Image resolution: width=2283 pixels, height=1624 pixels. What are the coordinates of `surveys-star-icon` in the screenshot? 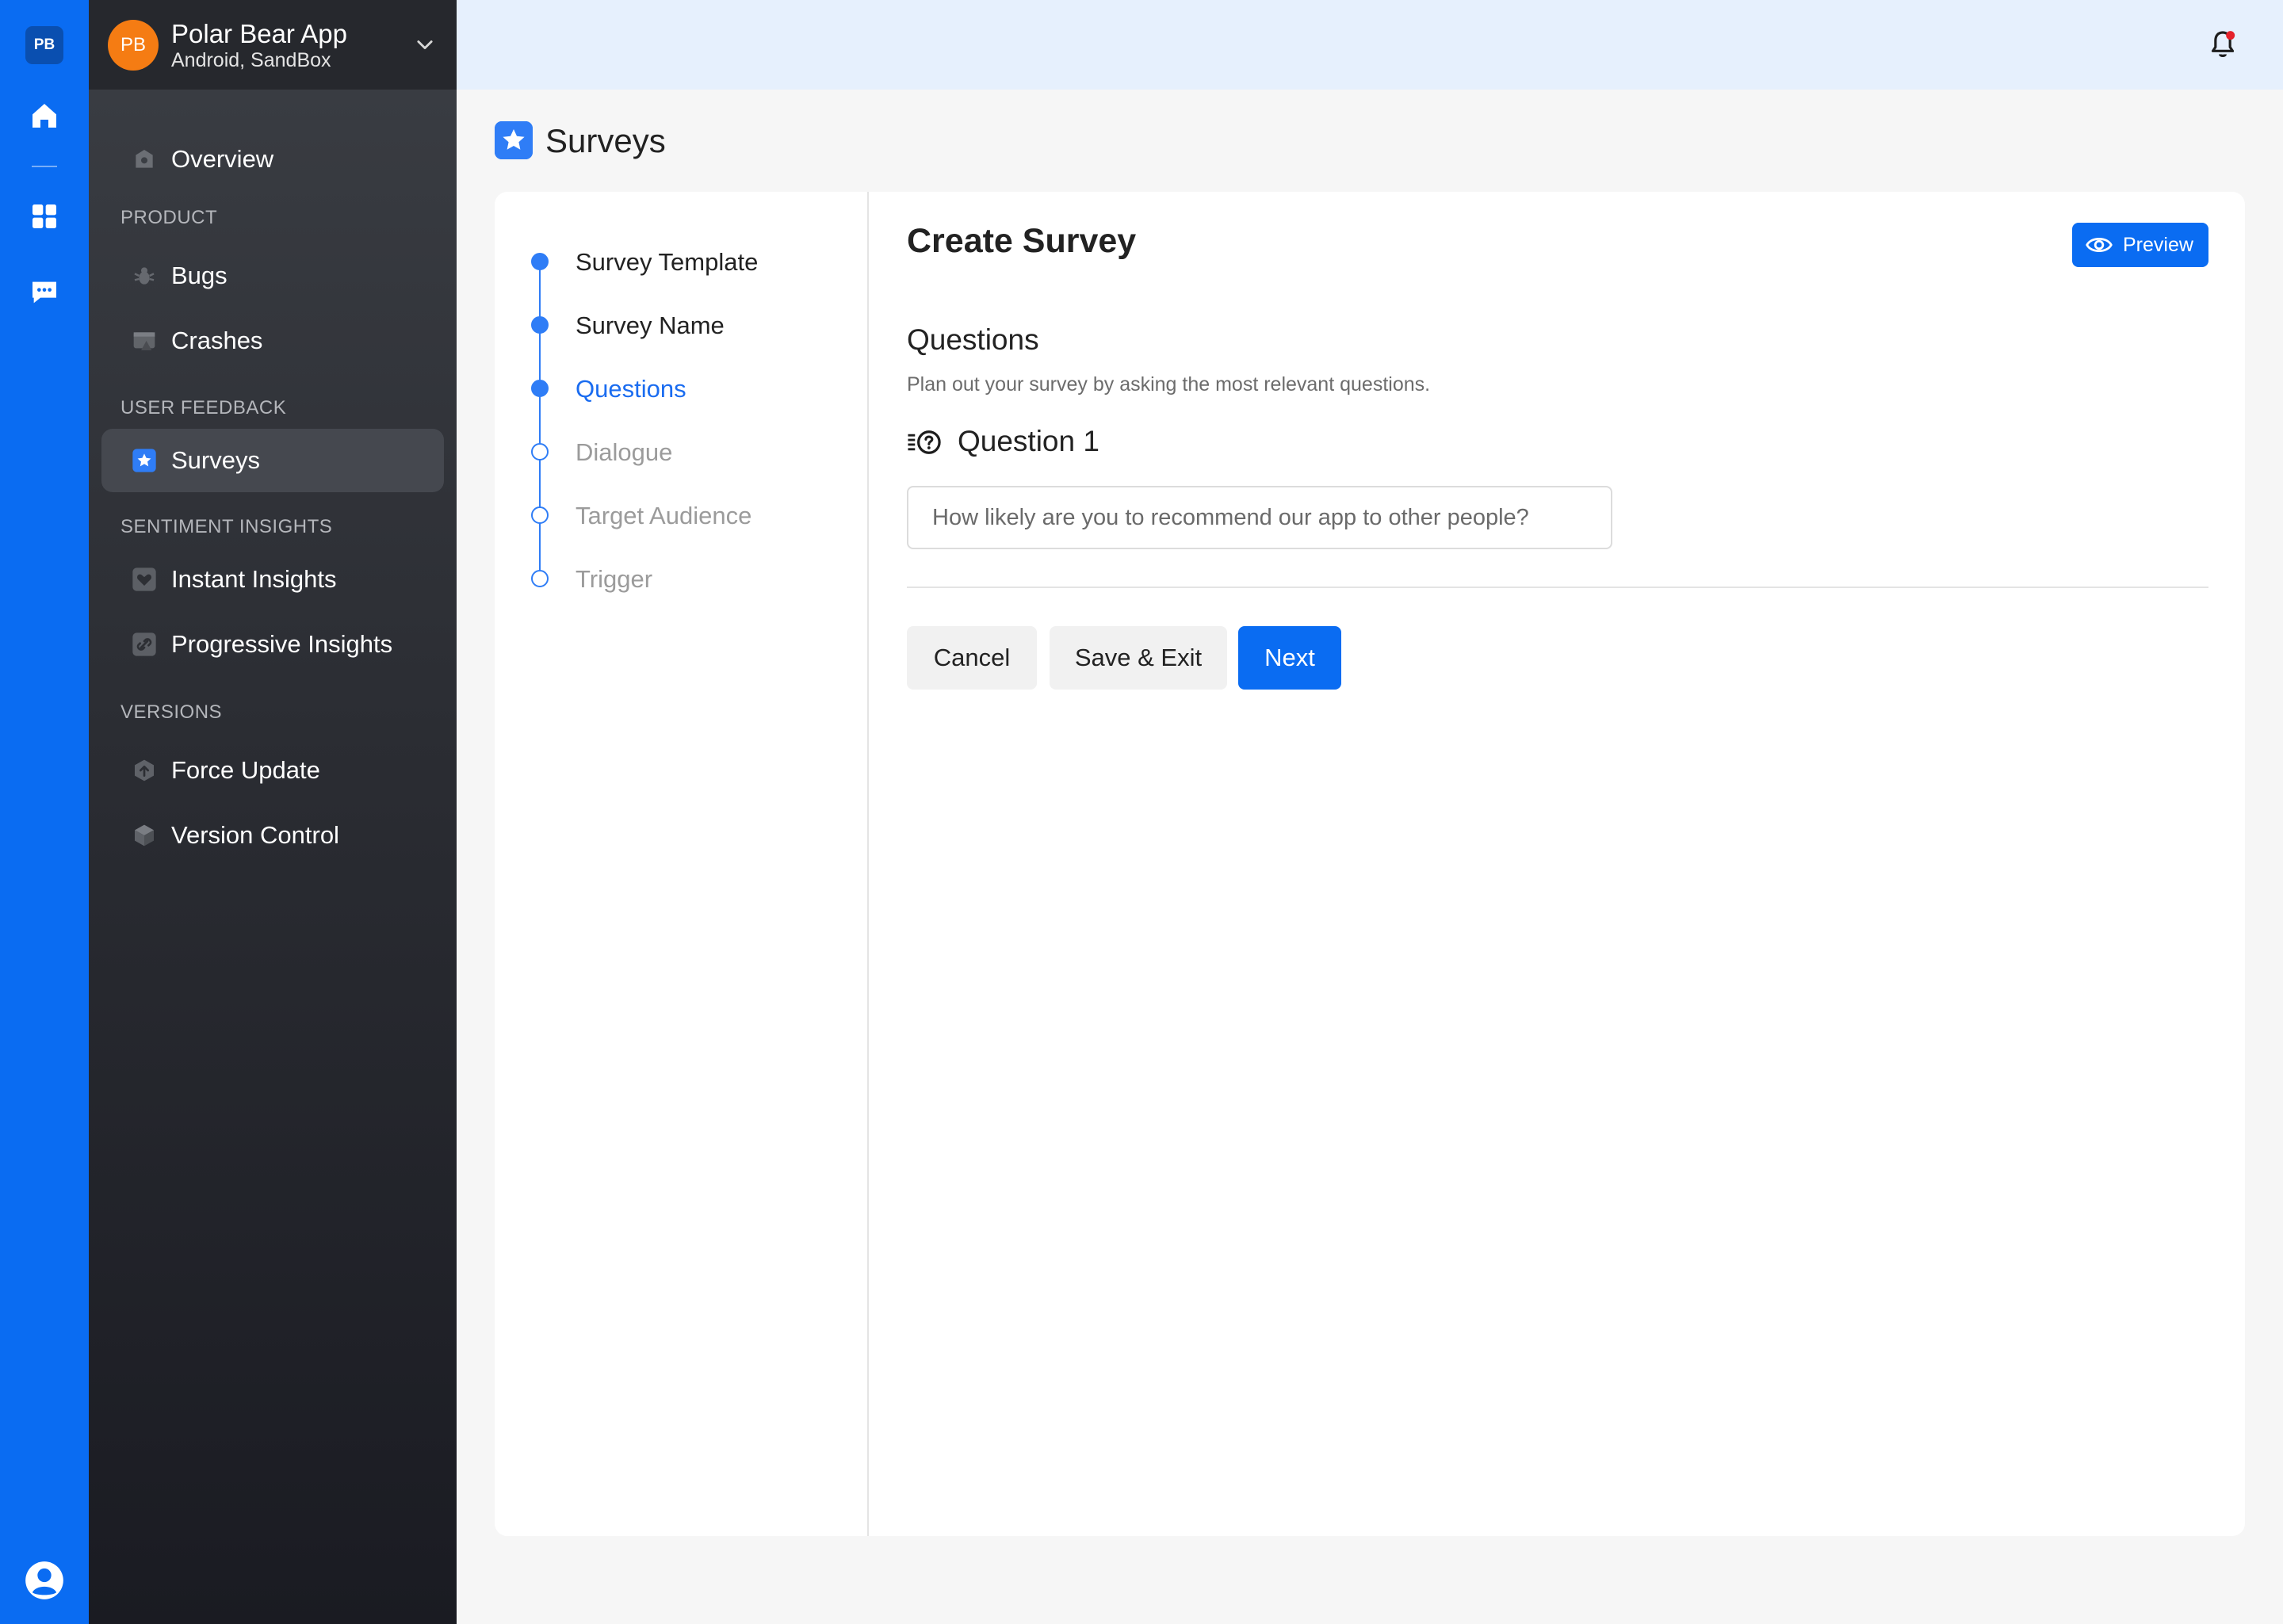 It's located at (514, 140).